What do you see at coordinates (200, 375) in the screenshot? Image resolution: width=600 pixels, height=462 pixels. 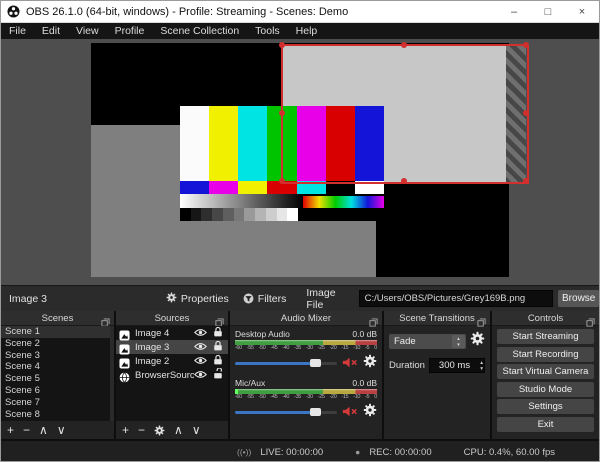 I see `eye-icon` at bounding box center [200, 375].